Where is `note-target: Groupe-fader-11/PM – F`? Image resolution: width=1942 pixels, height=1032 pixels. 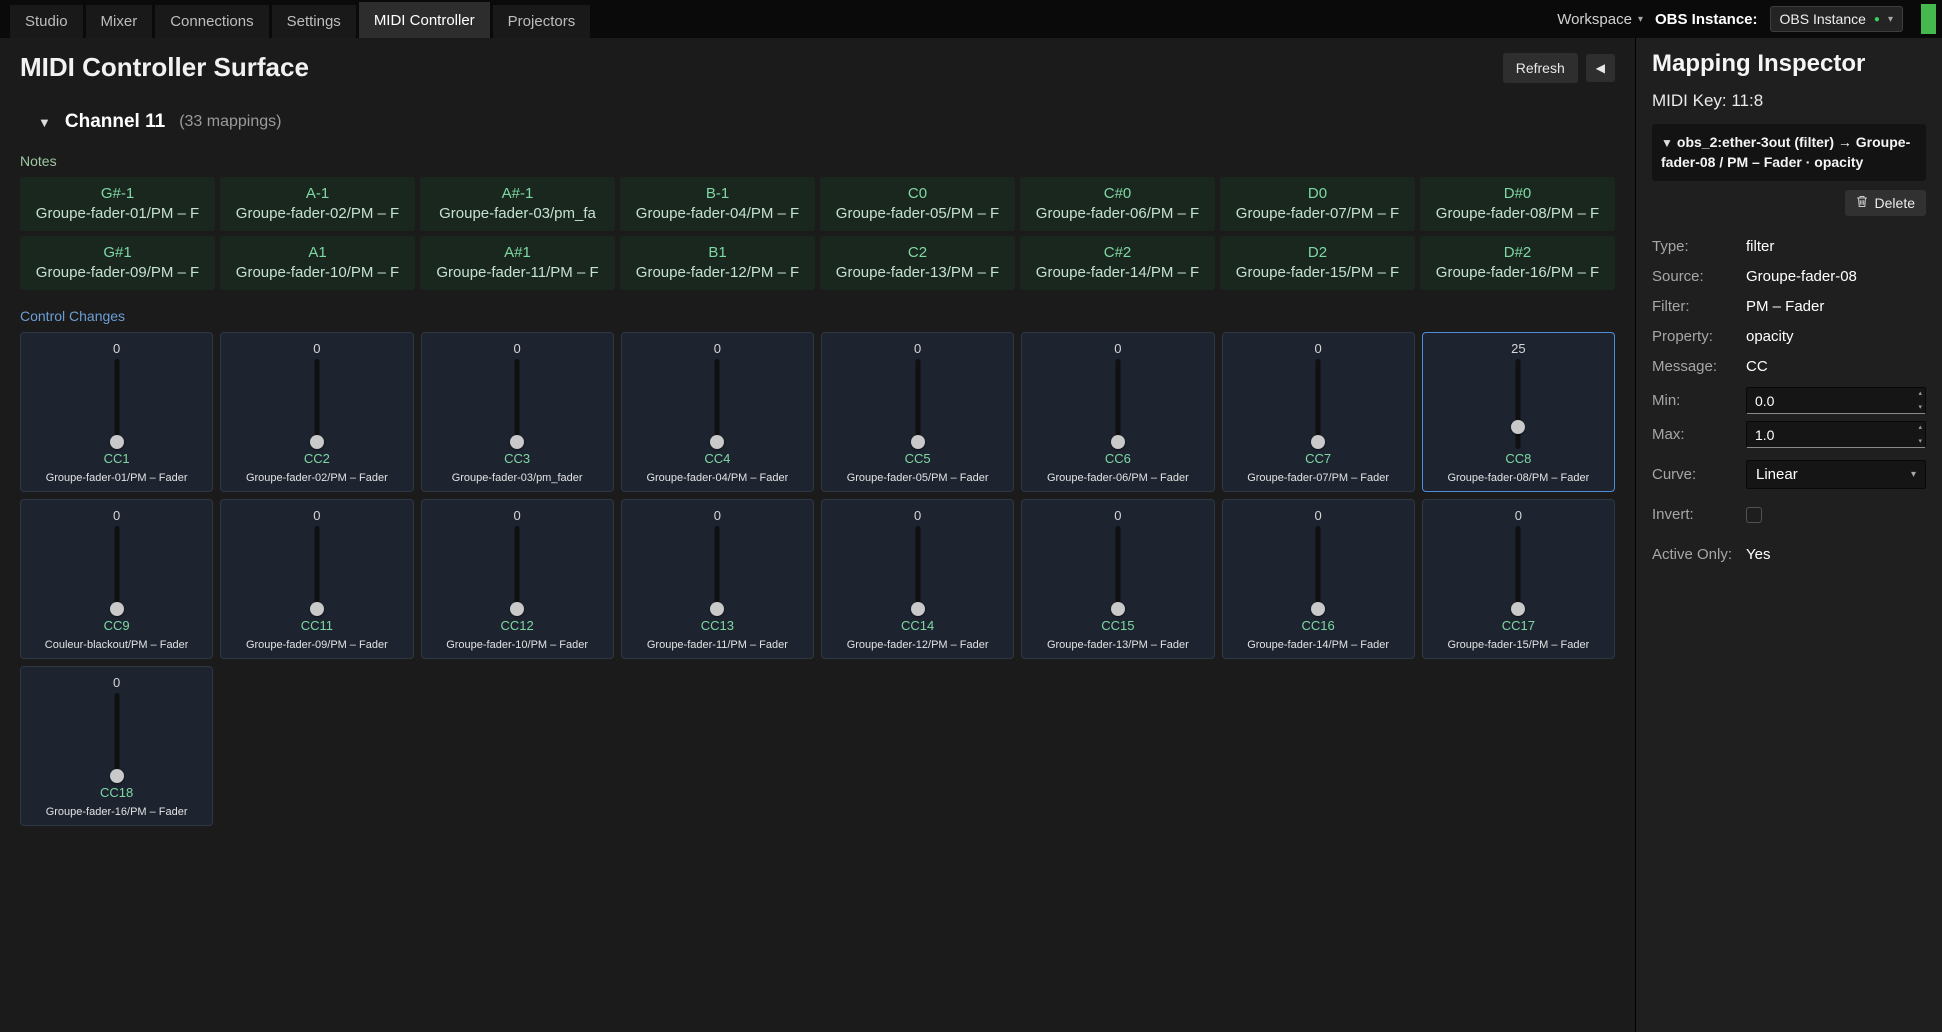
note-target: Groupe-fader-11/PM – F is located at coordinates (517, 272).